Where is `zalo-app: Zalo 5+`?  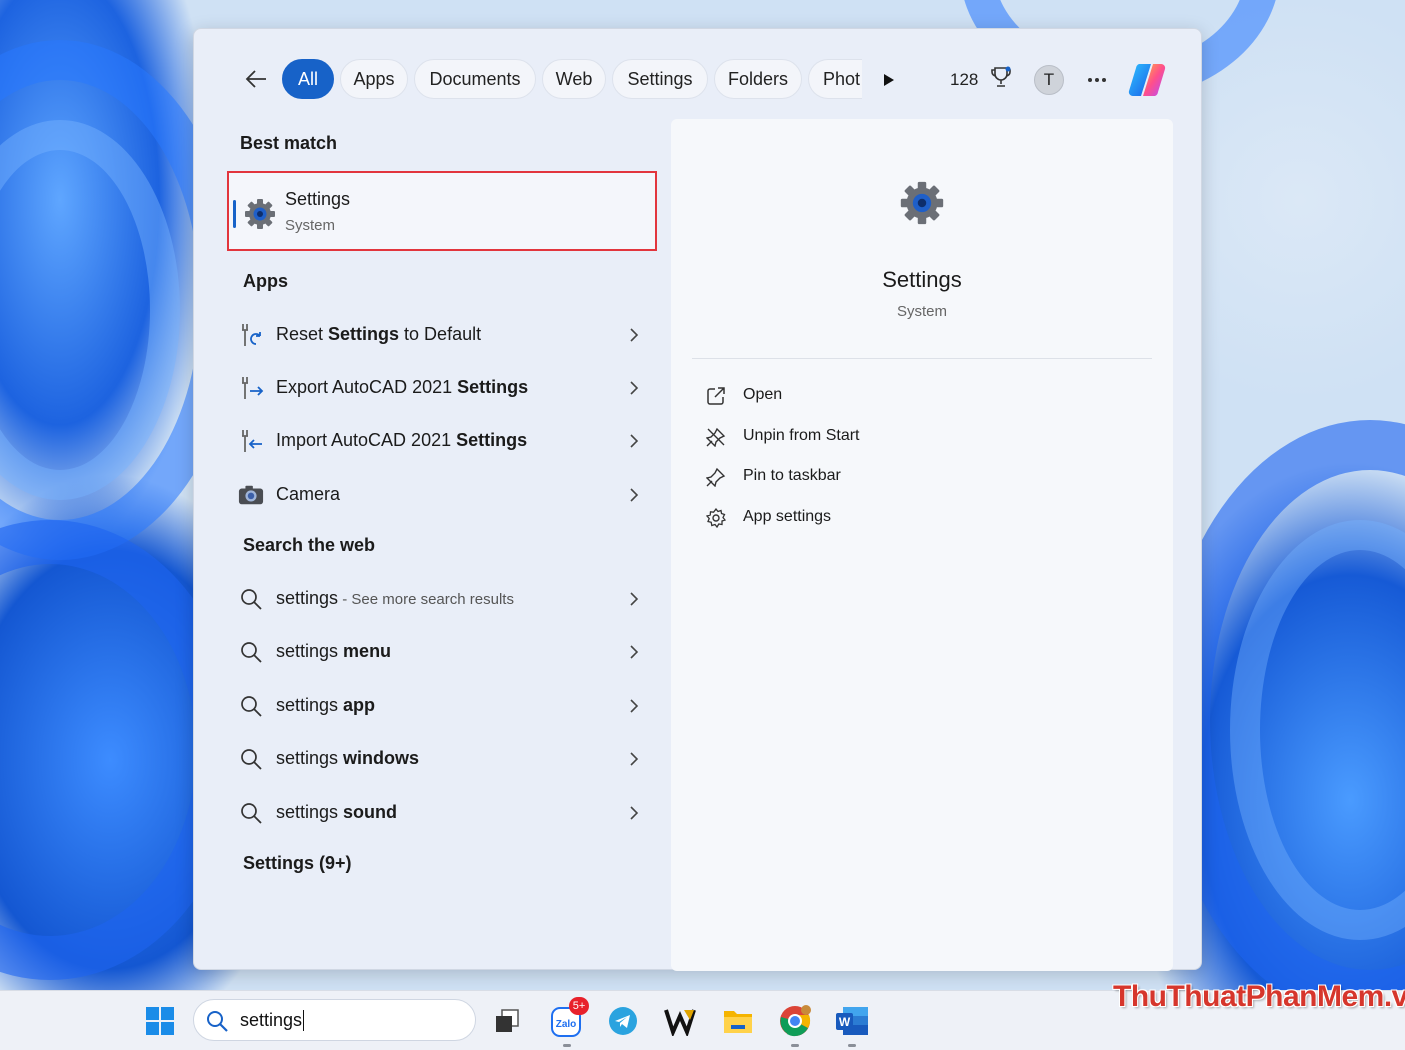 zalo-app: Zalo 5+ is located at coordinates (567, 1021).